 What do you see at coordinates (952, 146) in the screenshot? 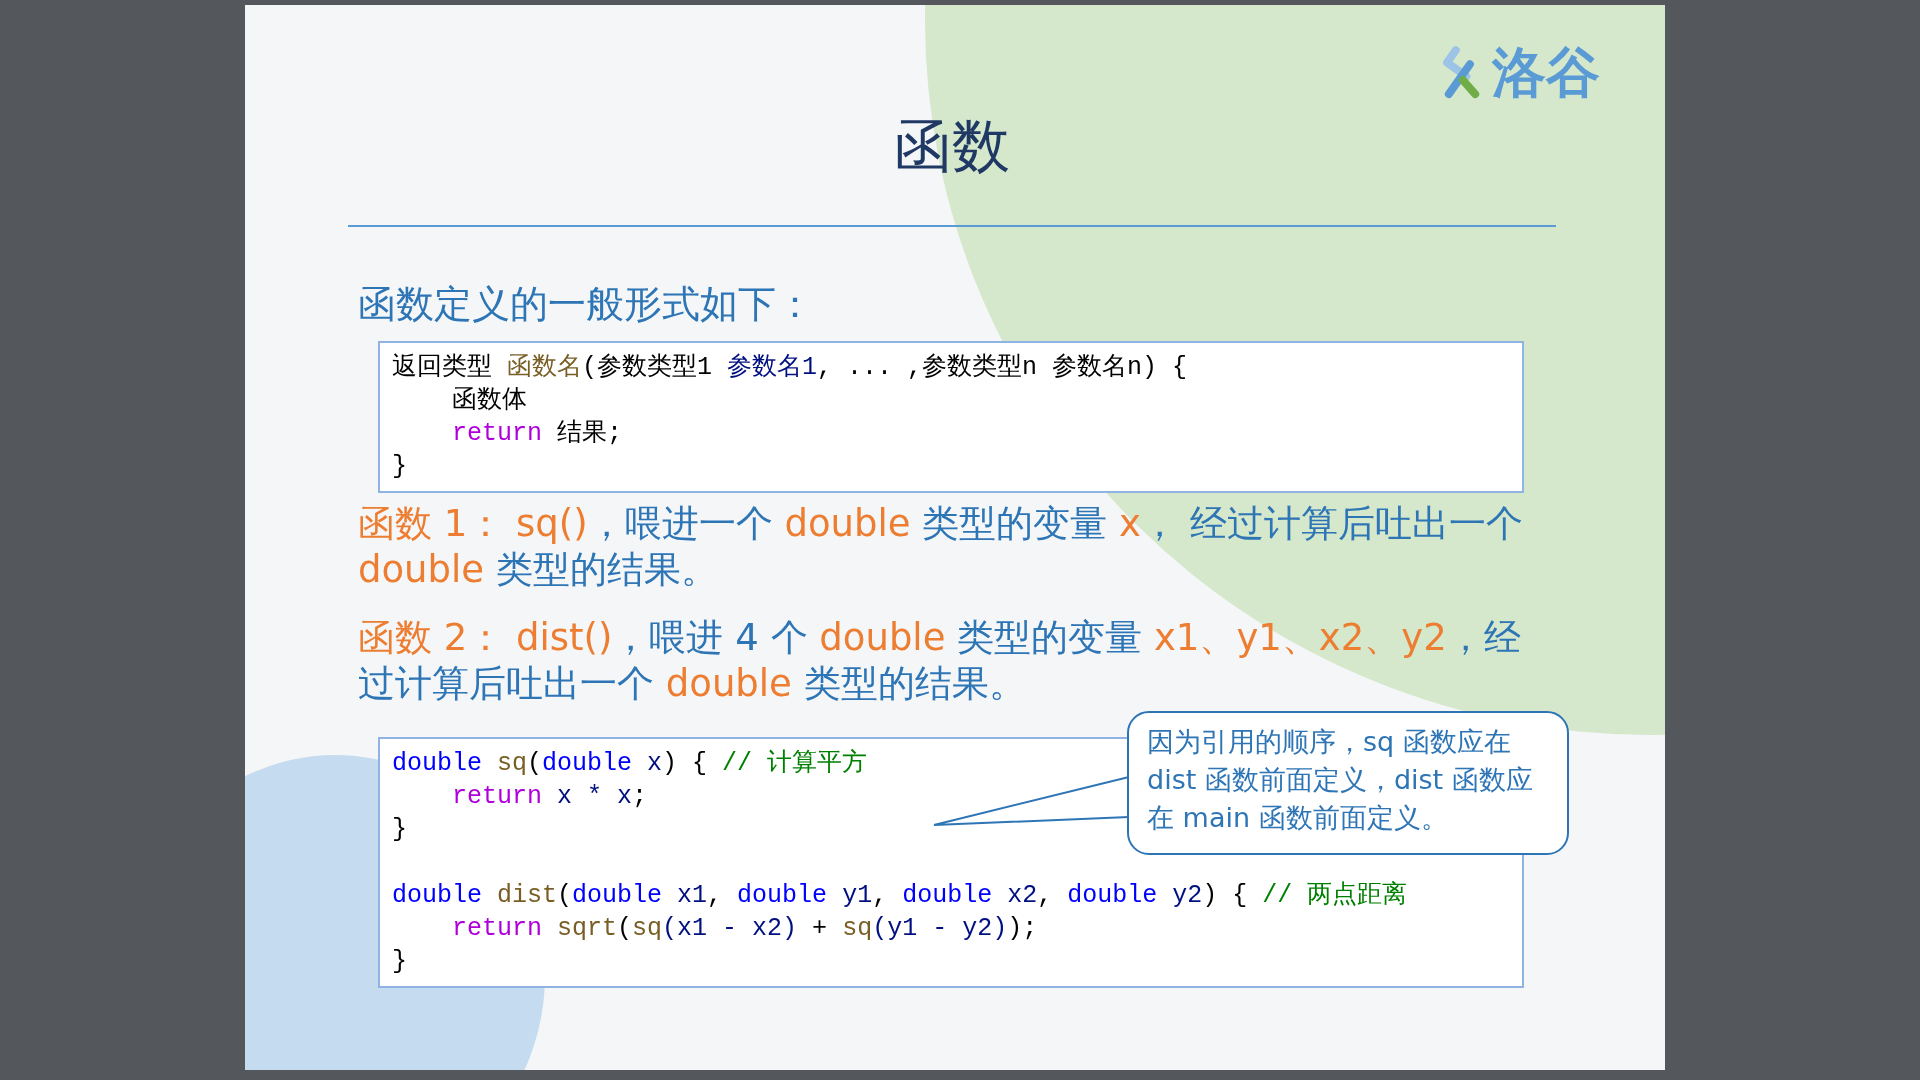
I see `slide-title: 函数` at bounding box center [952, 146].